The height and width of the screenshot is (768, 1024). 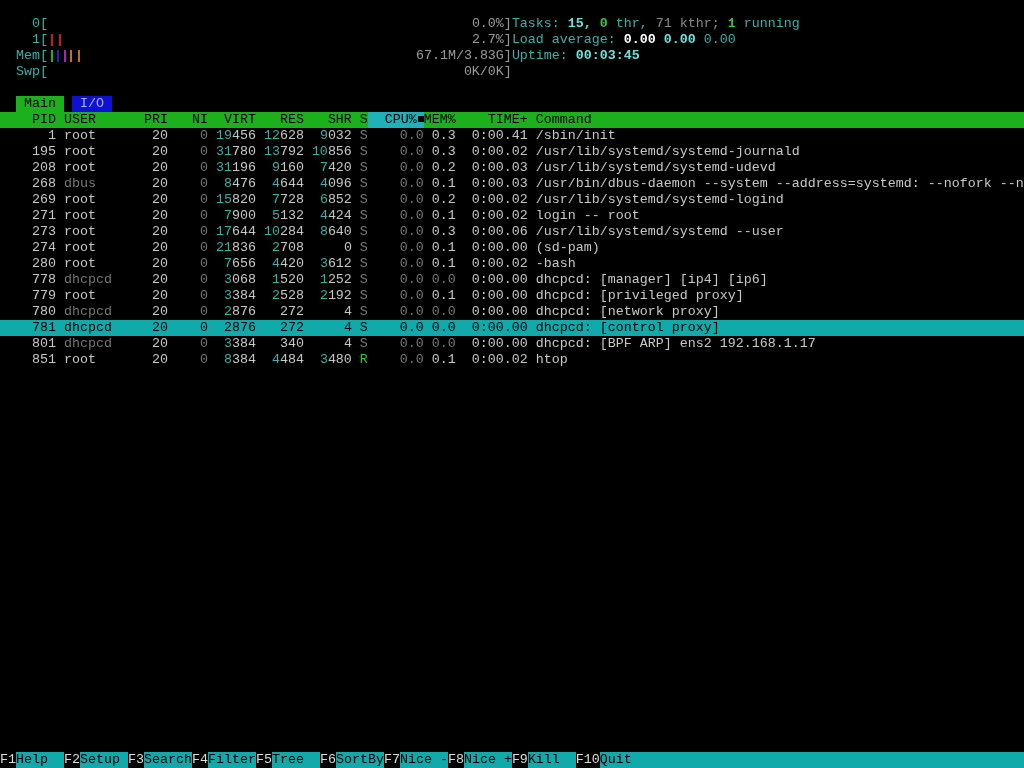 I want to click on column-header: CPU%, so click(x=395, y=120).